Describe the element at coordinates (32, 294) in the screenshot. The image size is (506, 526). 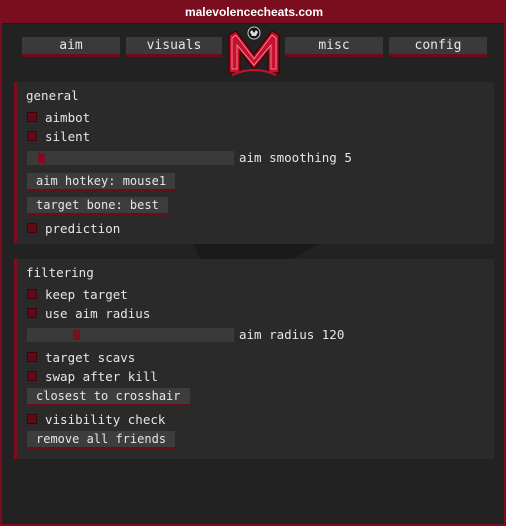
I see `keep-target-checkbox` at that location.